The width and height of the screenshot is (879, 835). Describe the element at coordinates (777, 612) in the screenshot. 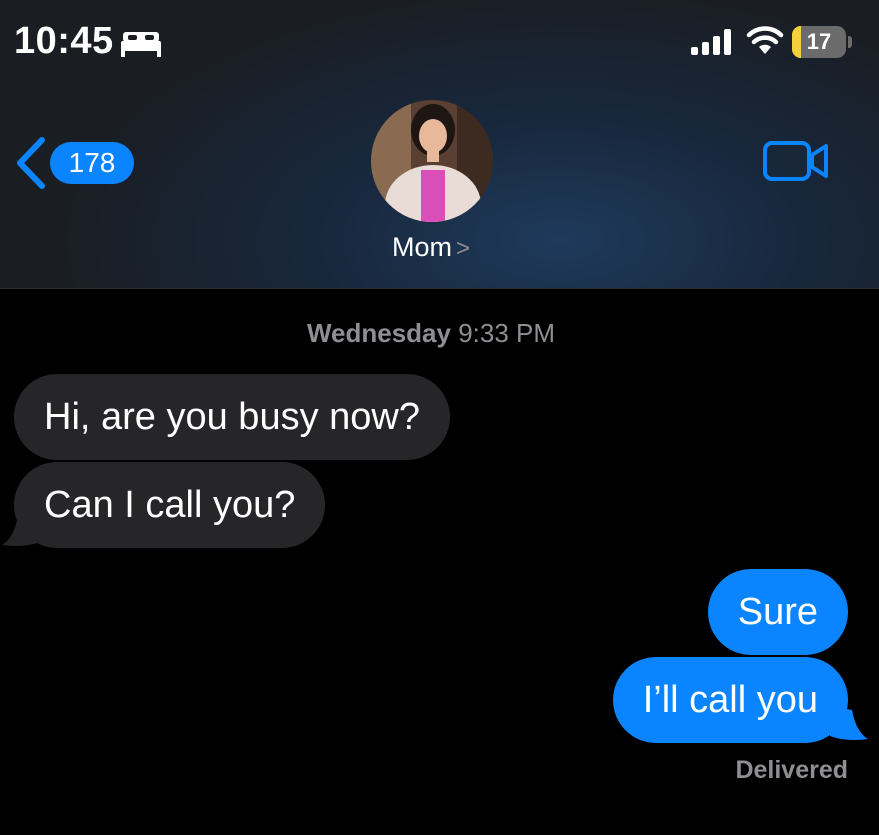

I see `outgoing-message-bubble: Sure` at that location.